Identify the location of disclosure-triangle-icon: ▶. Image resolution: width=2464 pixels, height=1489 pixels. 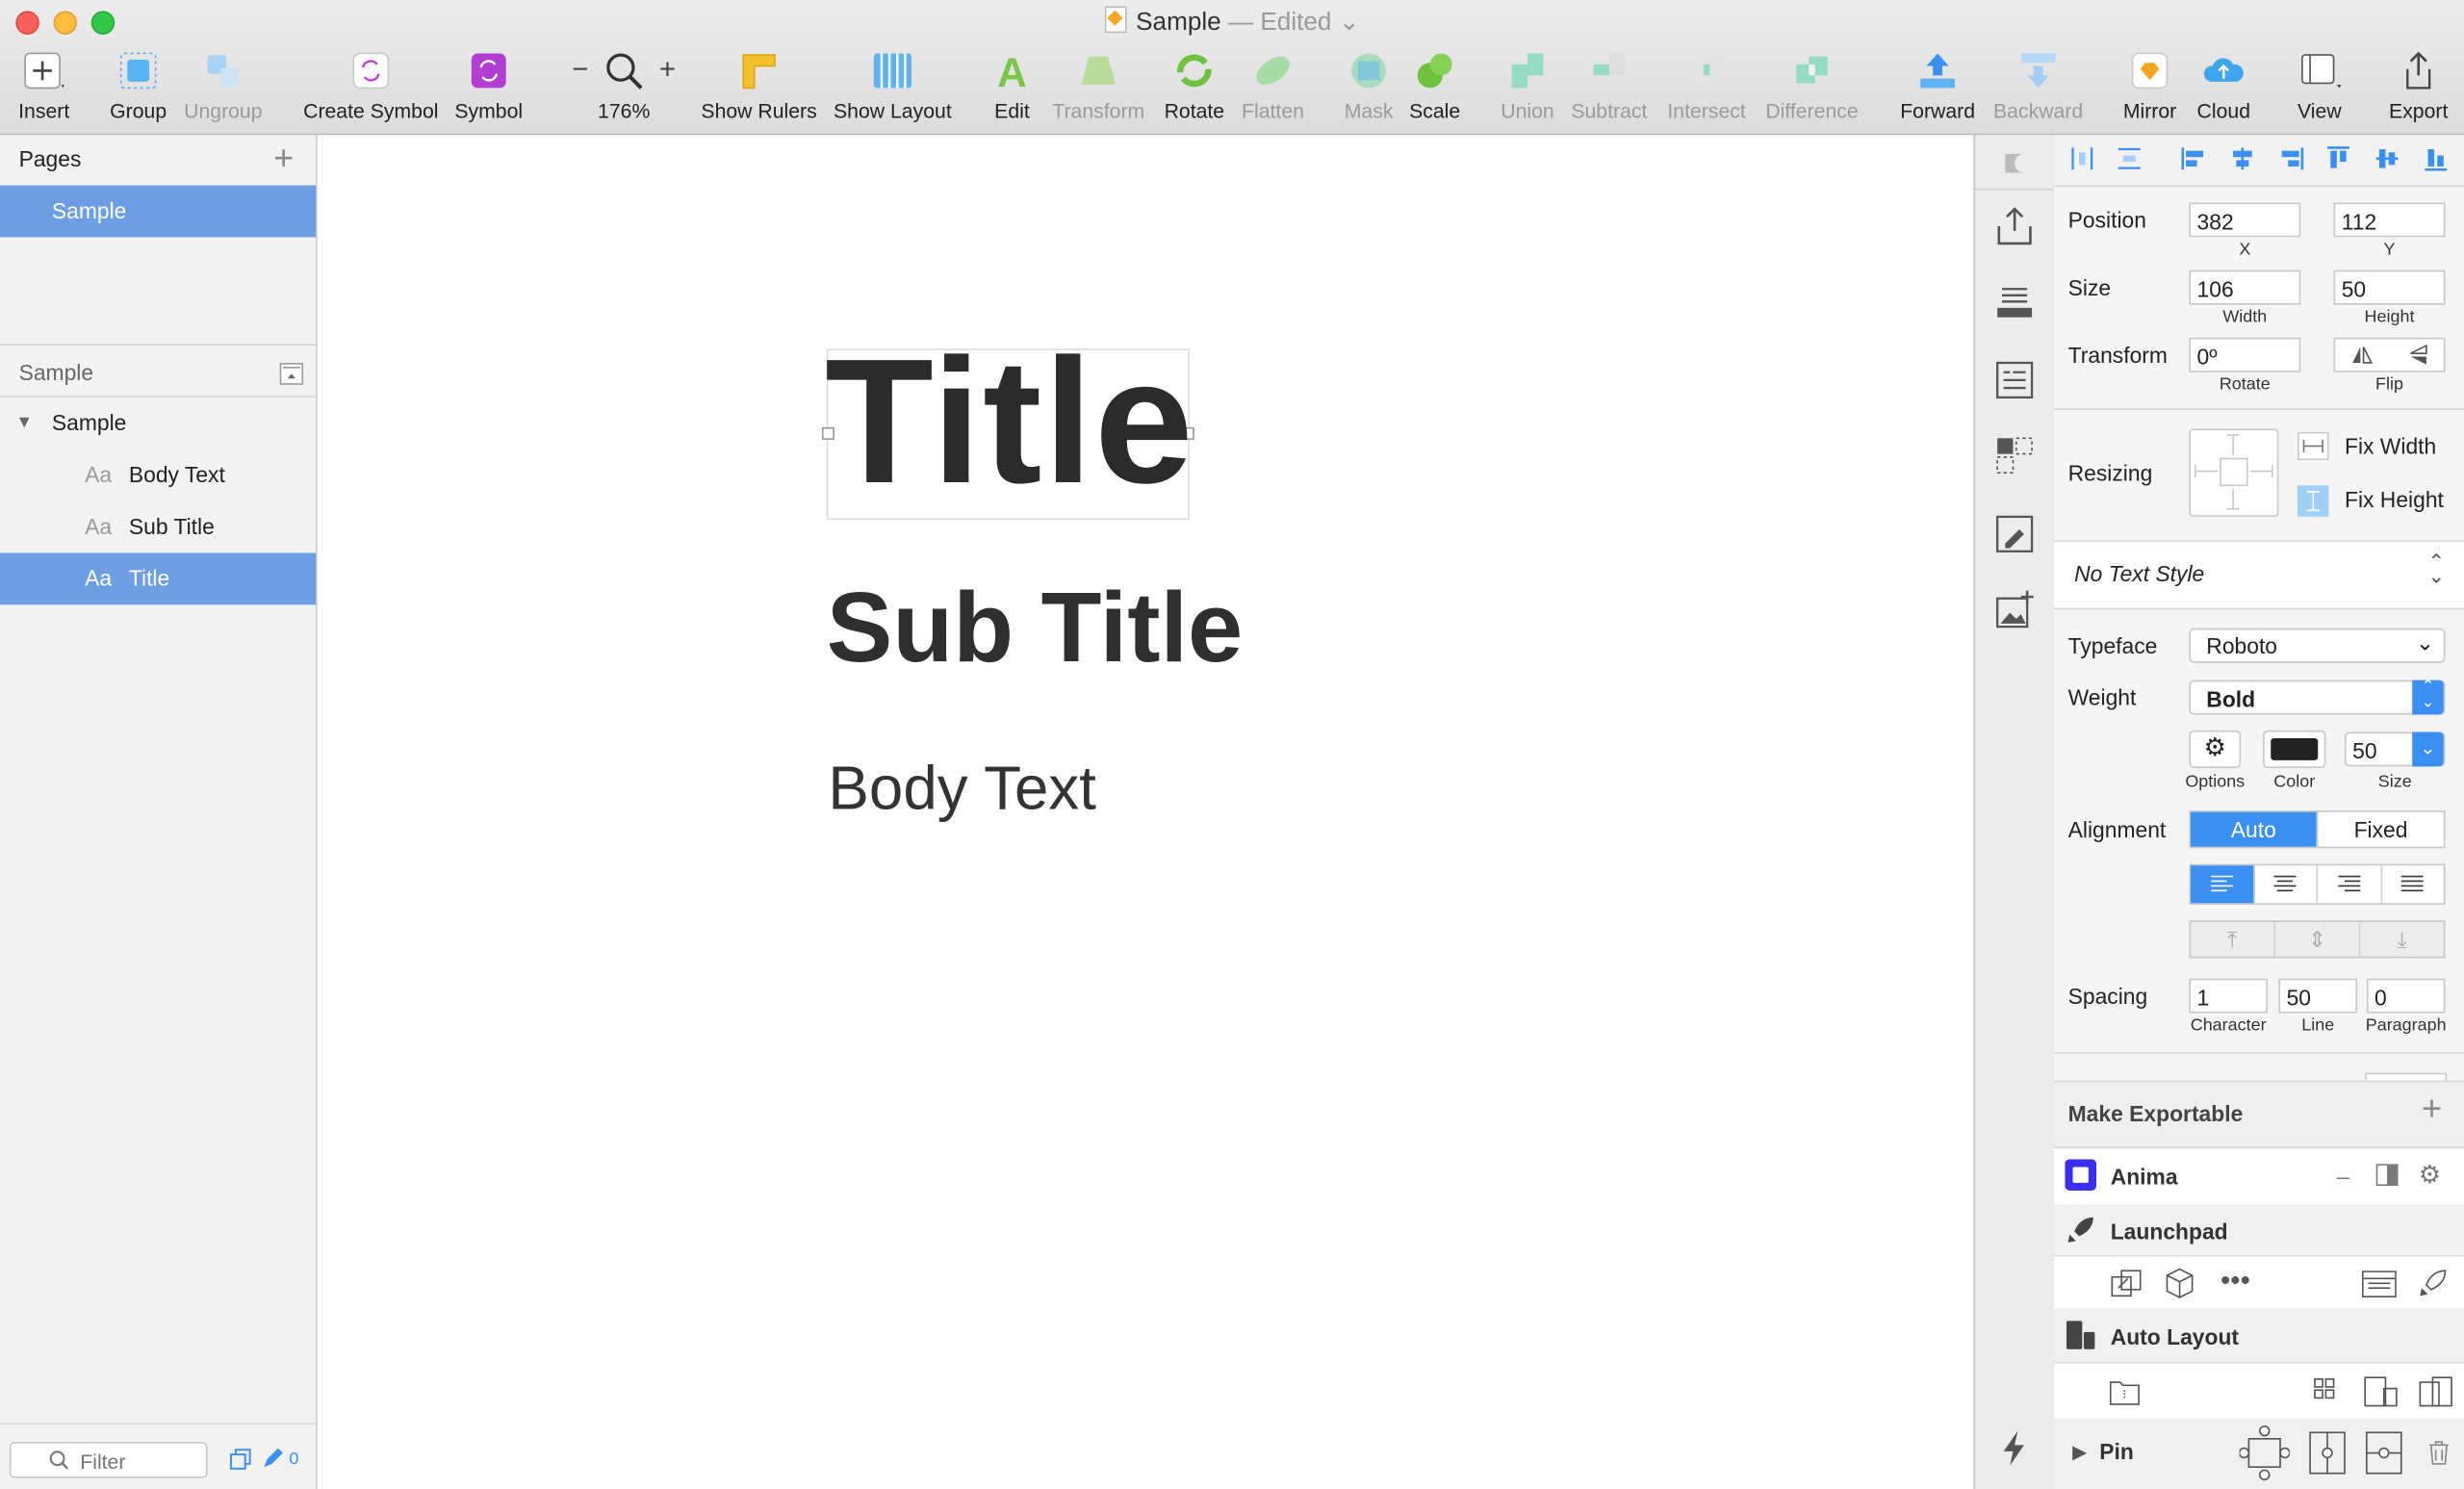
(2080, 1452).